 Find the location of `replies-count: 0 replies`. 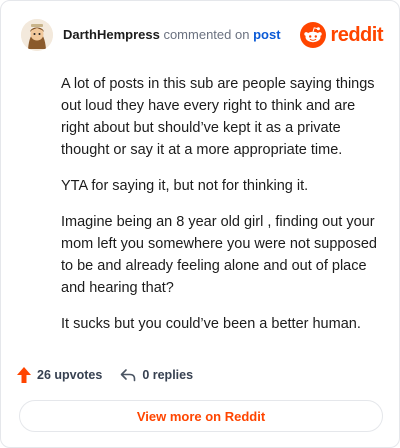

replies-count: 0 replies is located at coordinates (168, 375).